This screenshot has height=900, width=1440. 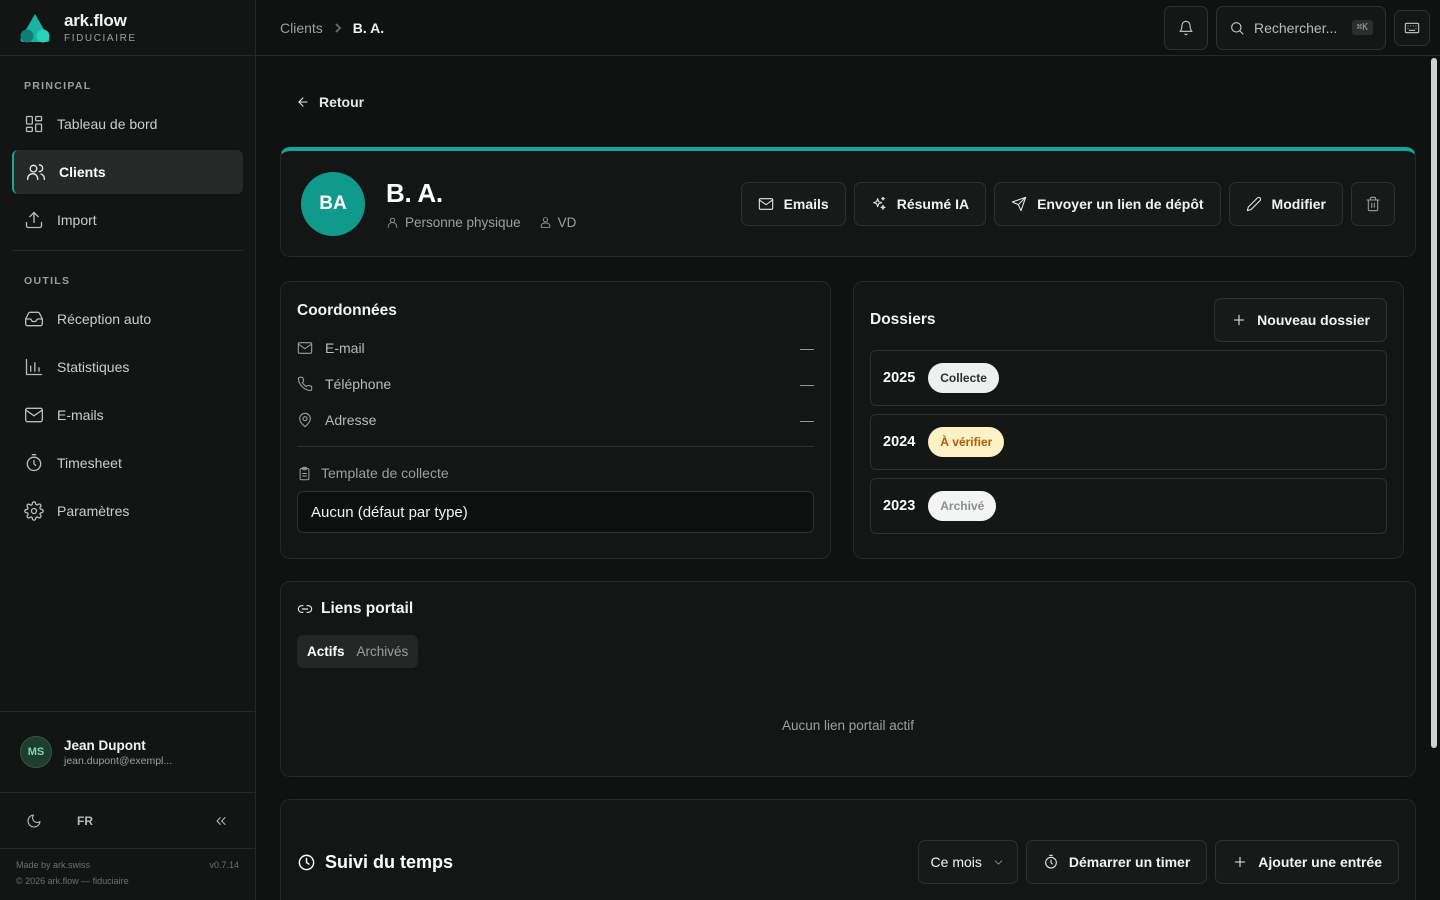 I want to click on empty-state-text: Aucun lien portail actif, so click(x=848, y=725).